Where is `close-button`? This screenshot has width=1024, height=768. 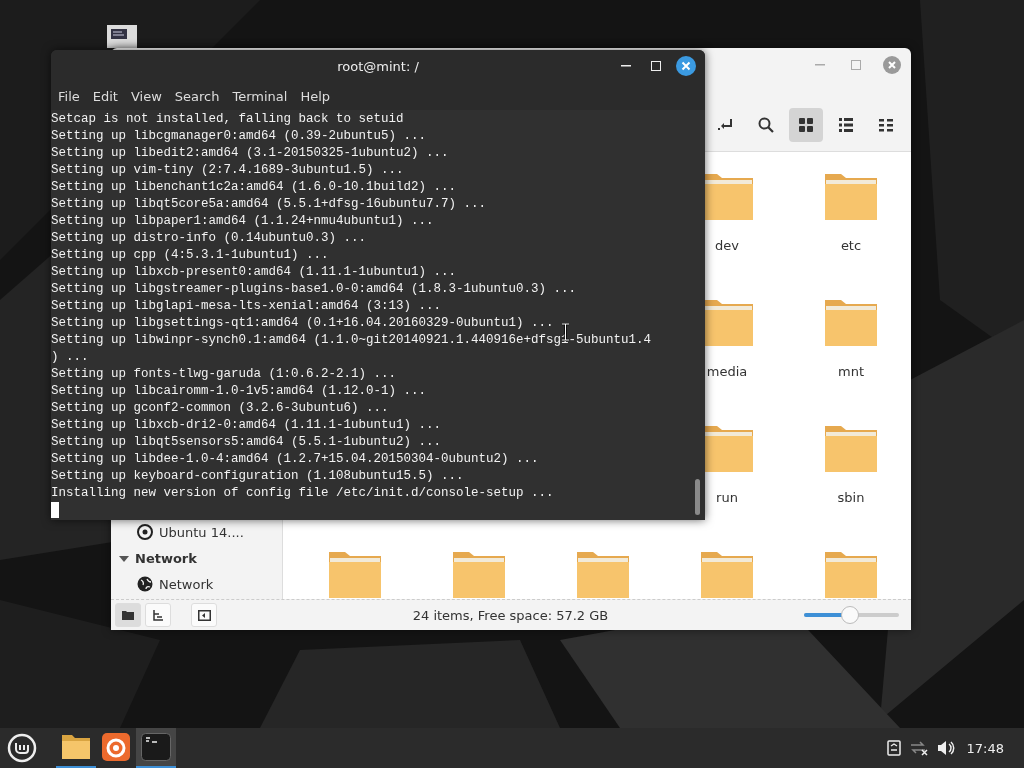
close-button is located at coordinates (686, 66).